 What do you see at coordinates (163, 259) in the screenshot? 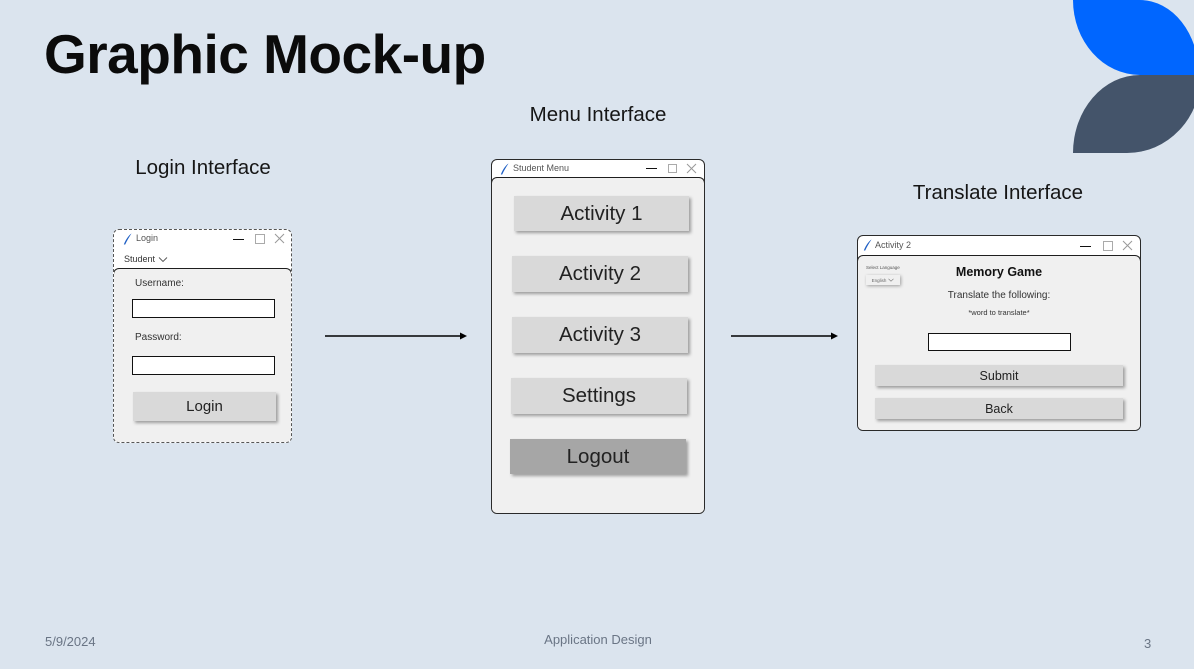
I see `chevron-down-icon` at bounding box center [163, 259].